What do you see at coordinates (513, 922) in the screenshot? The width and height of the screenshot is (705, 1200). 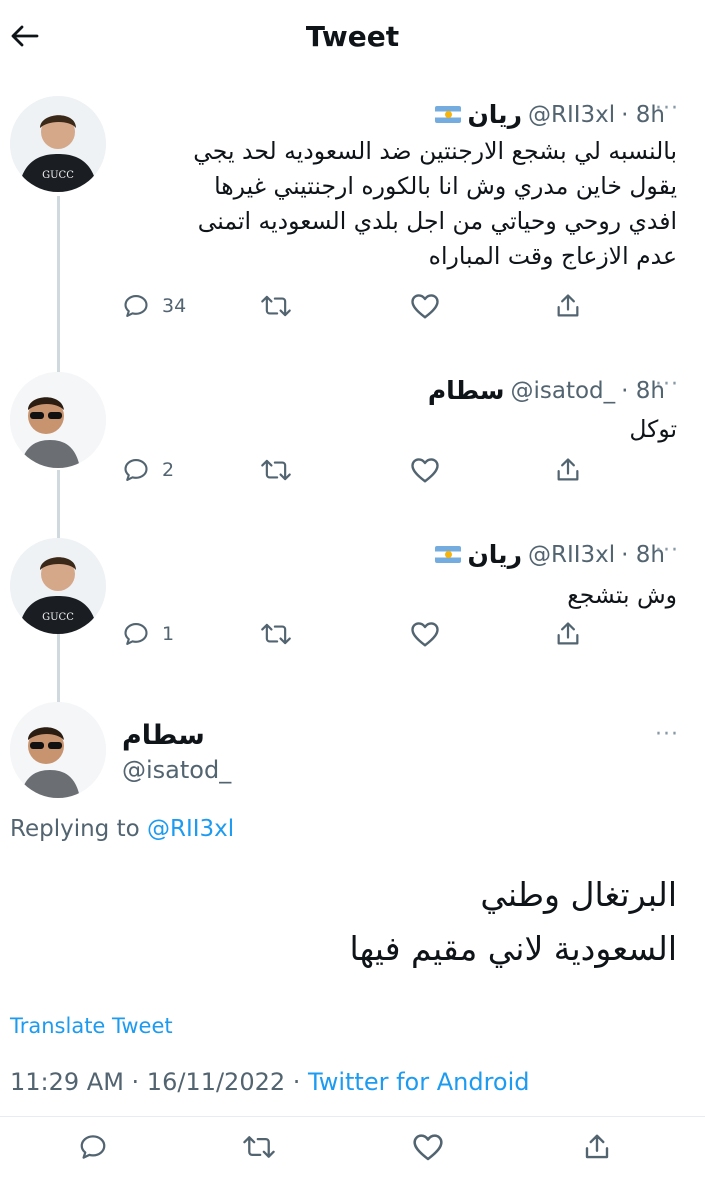 I see `main-tweet-text: البرتغال وطني السعودية لاني مقيم فيها` at bounding box center [513, 922].